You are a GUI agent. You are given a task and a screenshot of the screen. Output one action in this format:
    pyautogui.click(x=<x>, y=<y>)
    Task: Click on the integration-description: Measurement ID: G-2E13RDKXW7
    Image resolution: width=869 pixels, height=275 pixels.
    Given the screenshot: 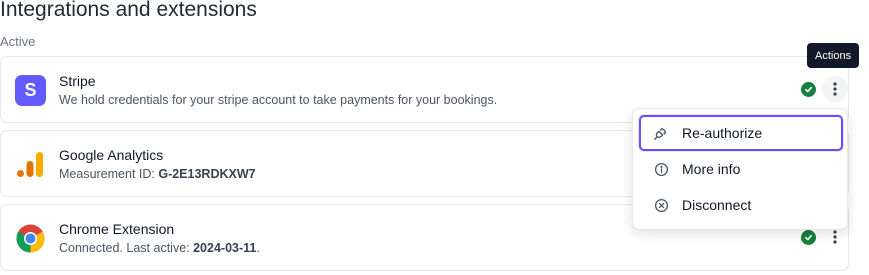 What is the action you would take?
    pyautogui.click(x=157, y=174)
    